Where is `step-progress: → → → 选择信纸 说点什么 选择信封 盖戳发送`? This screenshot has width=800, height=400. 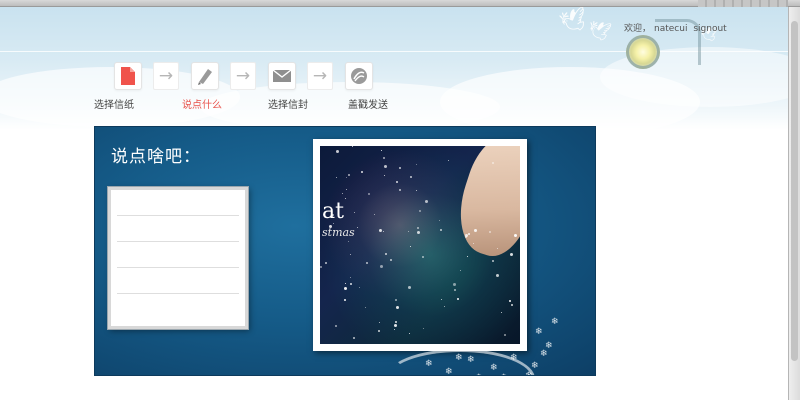
step-progress: → → → 选择信纸 说点什么 选择信封 盖戳发送 is located at coordinates (394, 85).